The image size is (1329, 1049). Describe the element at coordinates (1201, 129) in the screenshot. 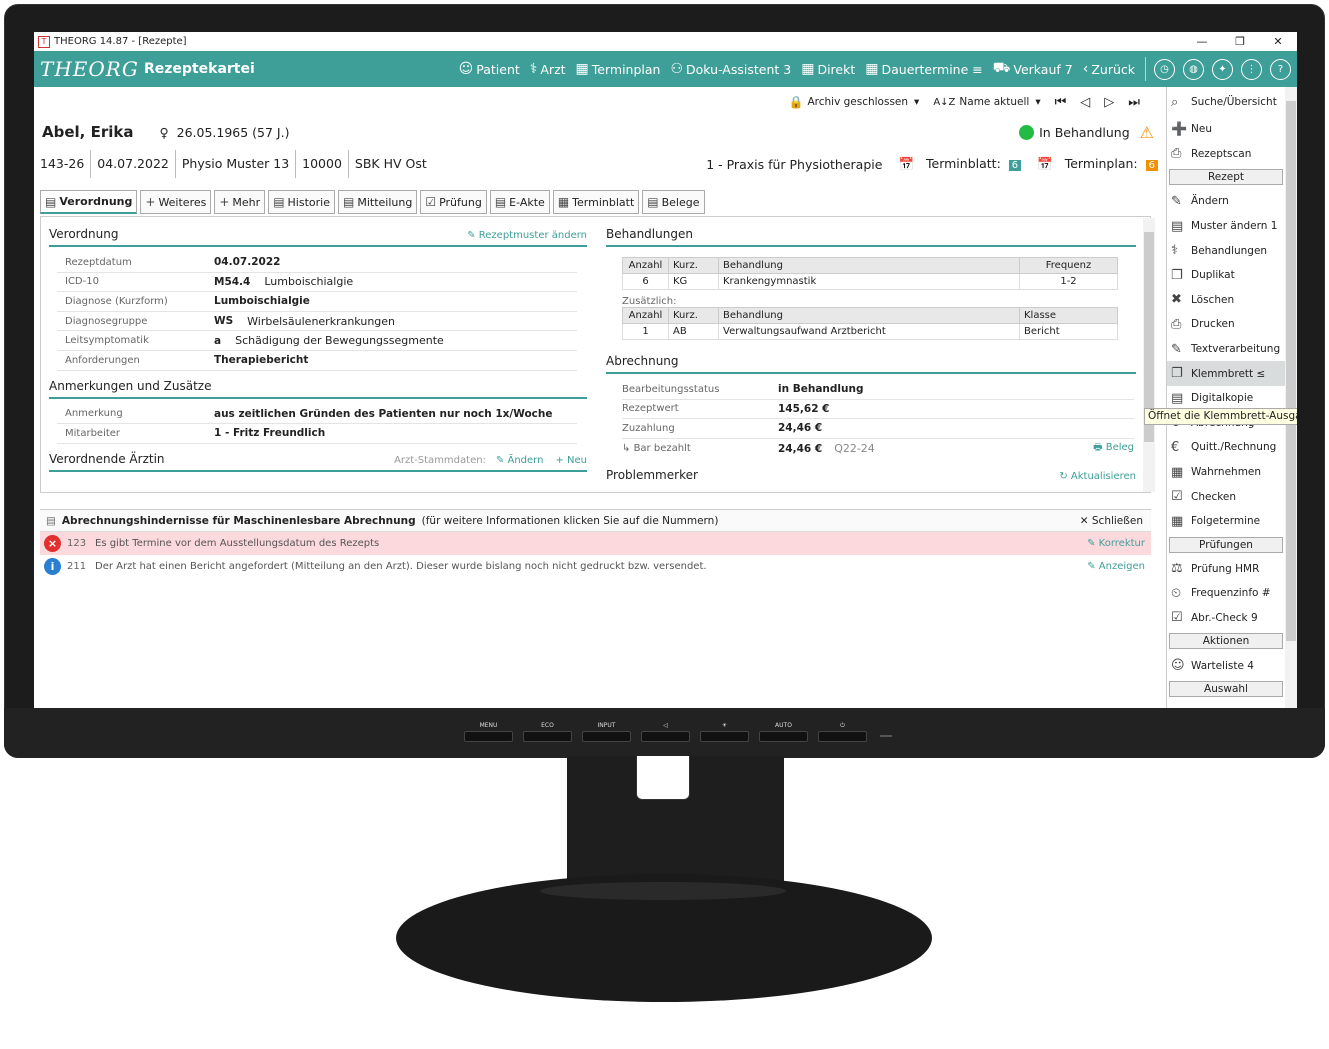

I see `sidebar-item-label: Neu` at that location.